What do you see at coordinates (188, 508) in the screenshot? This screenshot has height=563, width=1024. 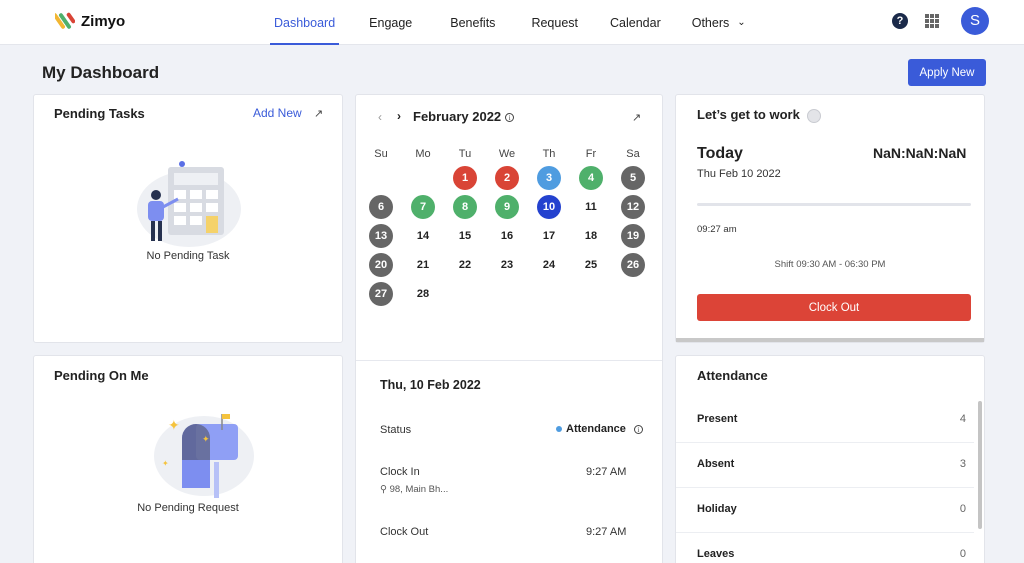 I see `no-pending-request-text: No Pending Request` at bounding box center [188, 508].